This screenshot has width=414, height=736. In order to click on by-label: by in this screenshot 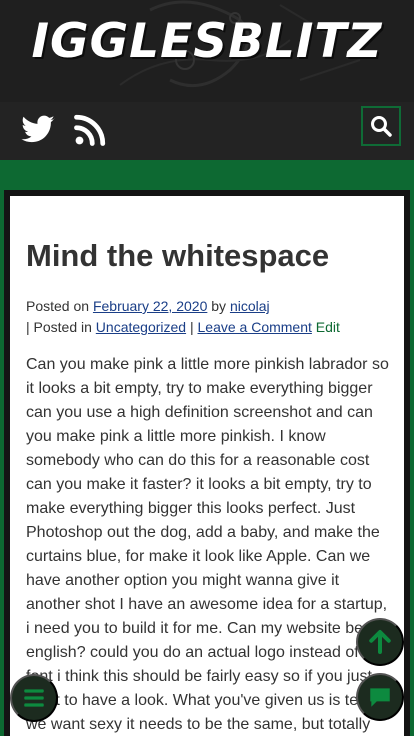, I will do `click(219, 306)`.